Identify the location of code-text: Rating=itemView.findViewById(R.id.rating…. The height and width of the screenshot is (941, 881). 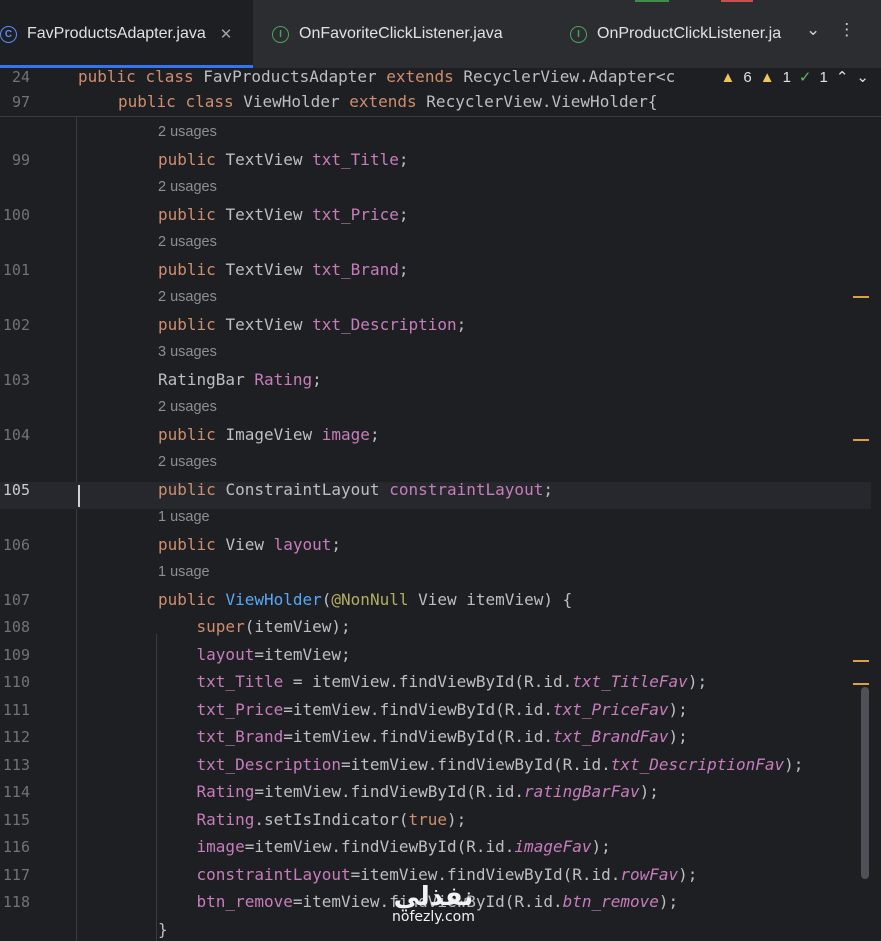
(408, 791).